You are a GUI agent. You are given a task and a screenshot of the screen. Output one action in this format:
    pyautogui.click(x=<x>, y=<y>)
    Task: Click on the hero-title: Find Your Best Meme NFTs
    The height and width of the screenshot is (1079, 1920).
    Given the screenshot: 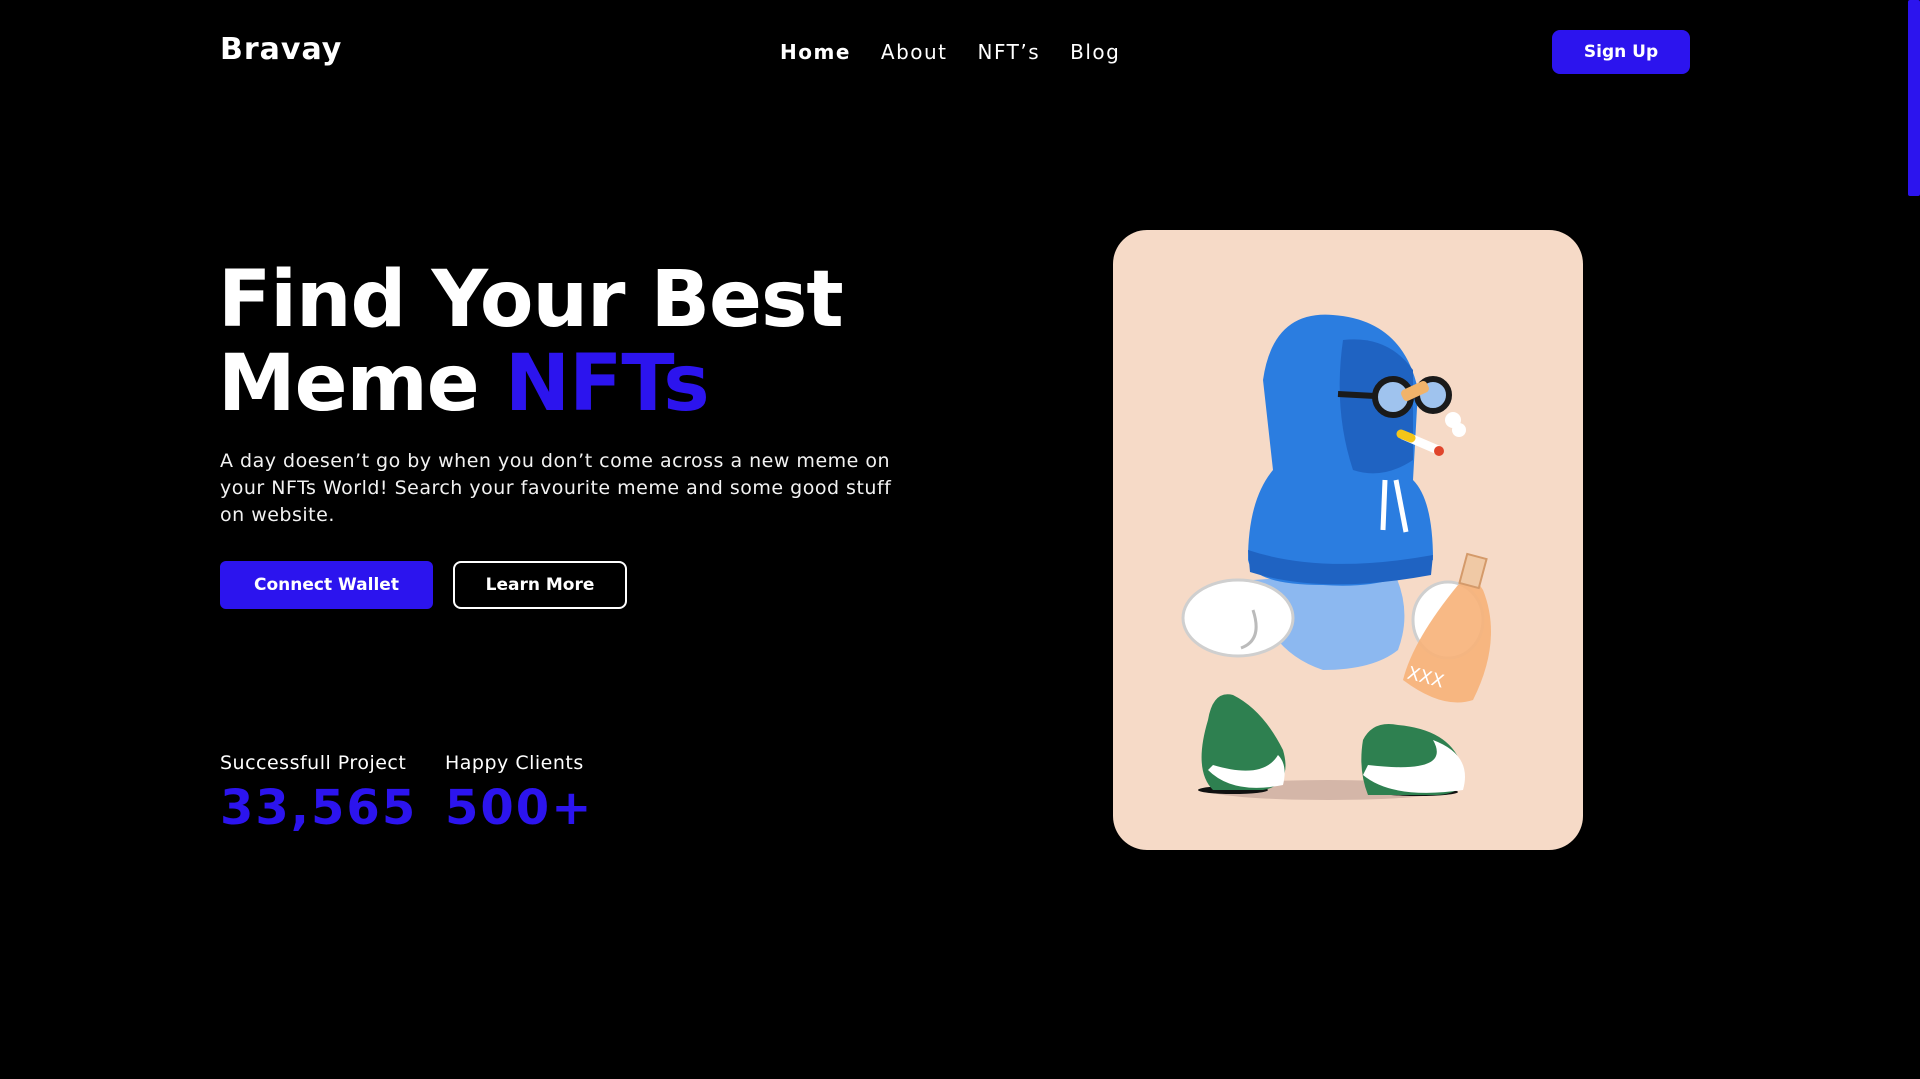 What is the action you would take?
    pyautogui.click(x=531, y=342)
    